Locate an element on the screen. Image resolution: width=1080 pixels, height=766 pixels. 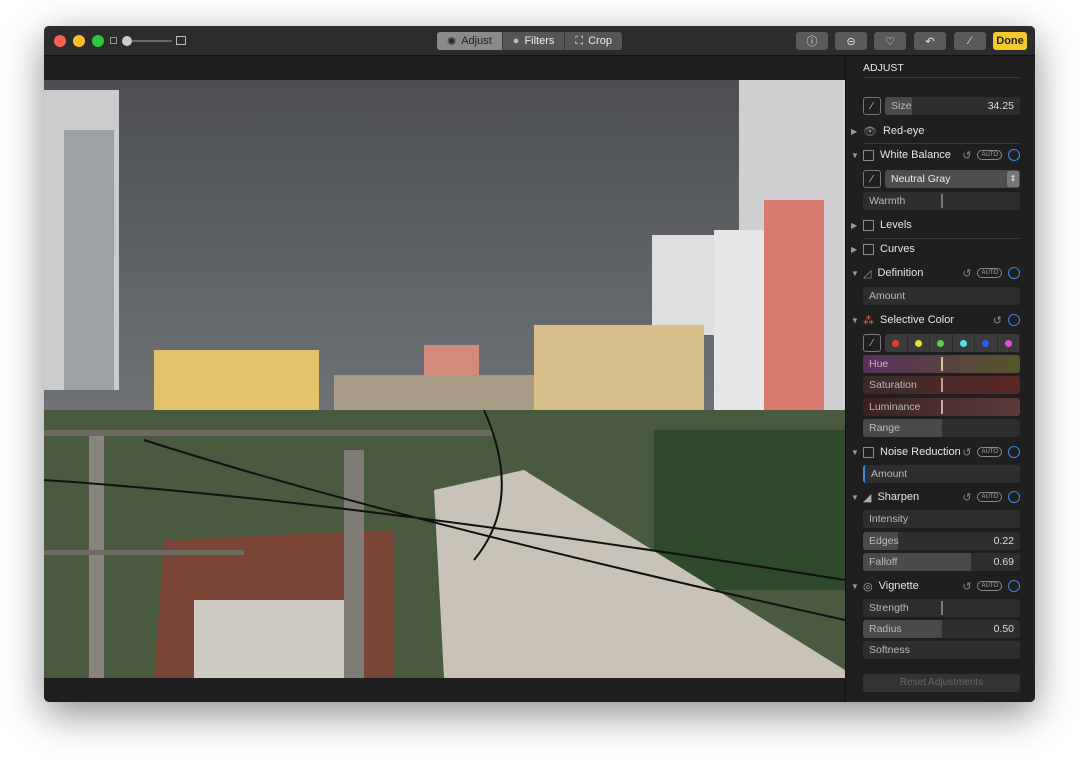
size-slider: Size 34.25 is located at coordinates (952, 106).